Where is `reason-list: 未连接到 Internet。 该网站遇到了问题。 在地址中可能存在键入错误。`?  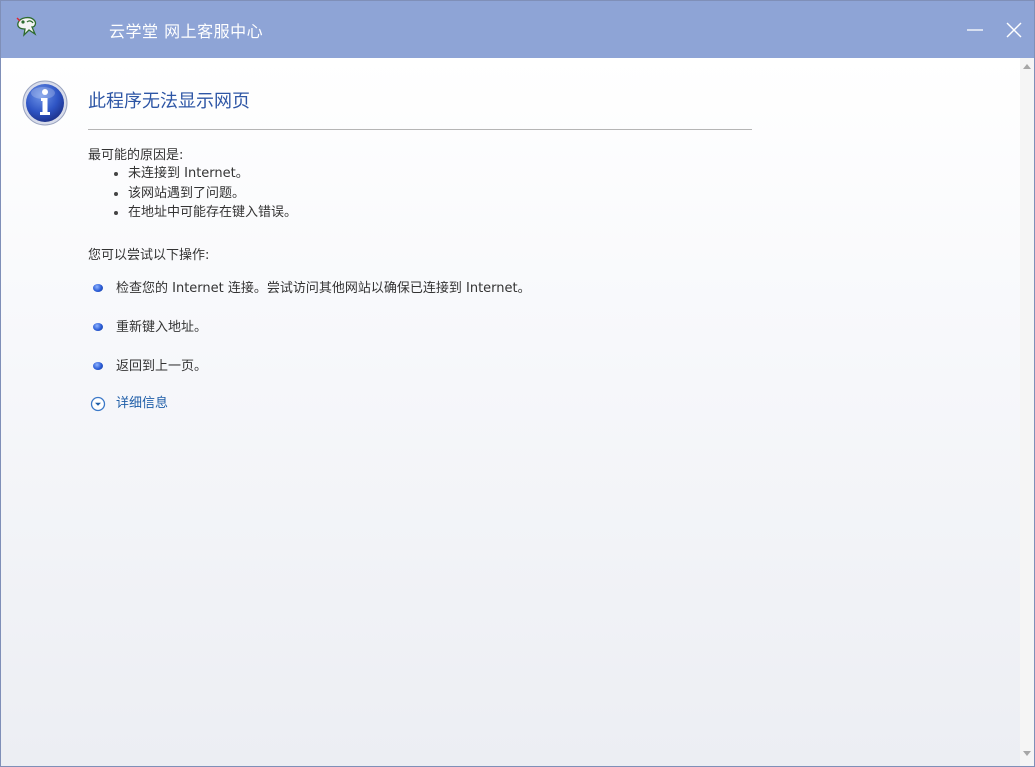 reason-list: 未连接到 Internet。 该网站遇到了问题。 在地址中可能存在键入错误。 is located at coordinates (205, 193).